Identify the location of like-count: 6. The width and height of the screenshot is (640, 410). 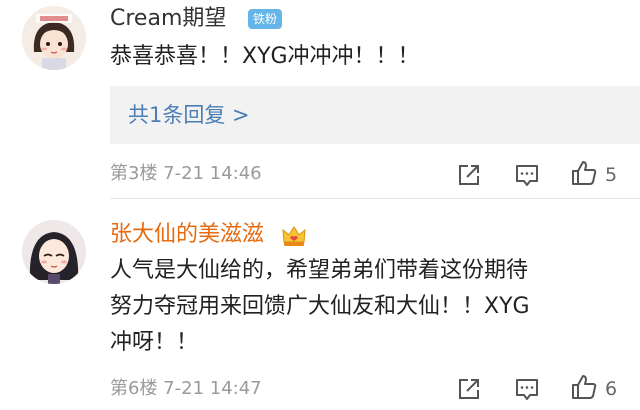
(611, 389).